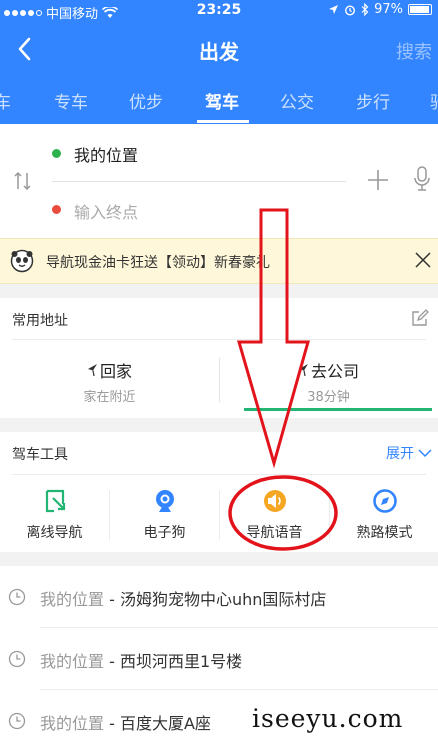 This screenshot has width=438, height=750. Describe the element at coordinates (388, 9) in the screenshot. I see `battery-percent: 97%` at that location.